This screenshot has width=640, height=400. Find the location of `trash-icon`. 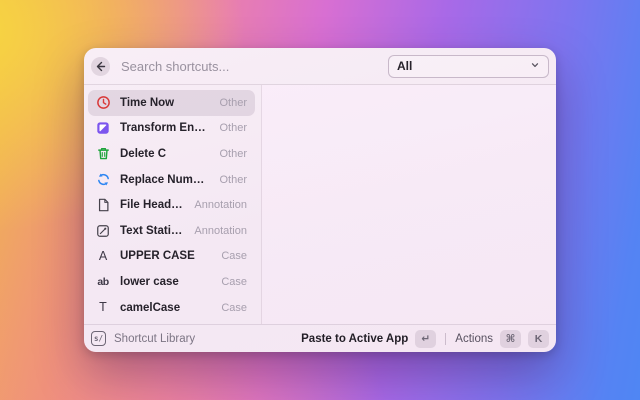

trash-icon is located at coordinates (103, 154).